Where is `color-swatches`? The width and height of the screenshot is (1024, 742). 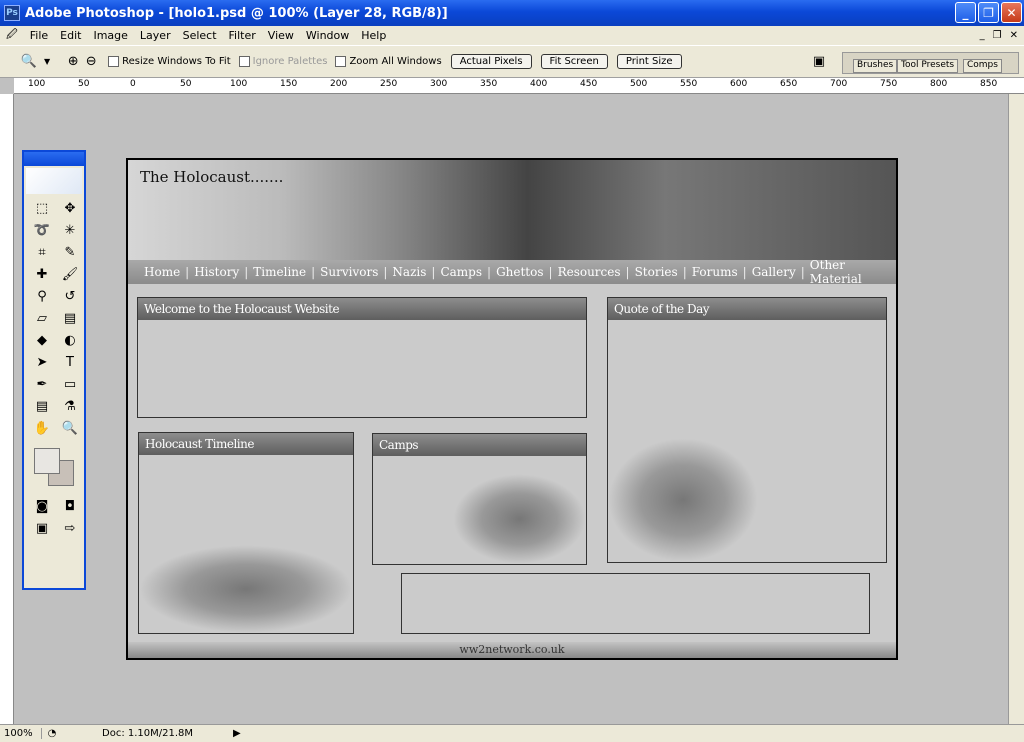 color-swatches is located at coordinates (55, 467).